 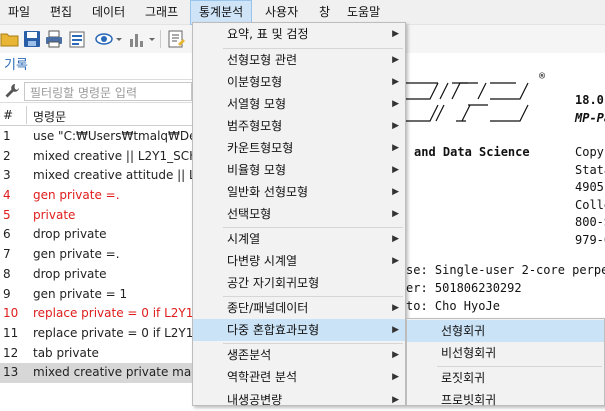 I want to click on menu-item-label: 프로빗회귀, so click(x=469, y=400).